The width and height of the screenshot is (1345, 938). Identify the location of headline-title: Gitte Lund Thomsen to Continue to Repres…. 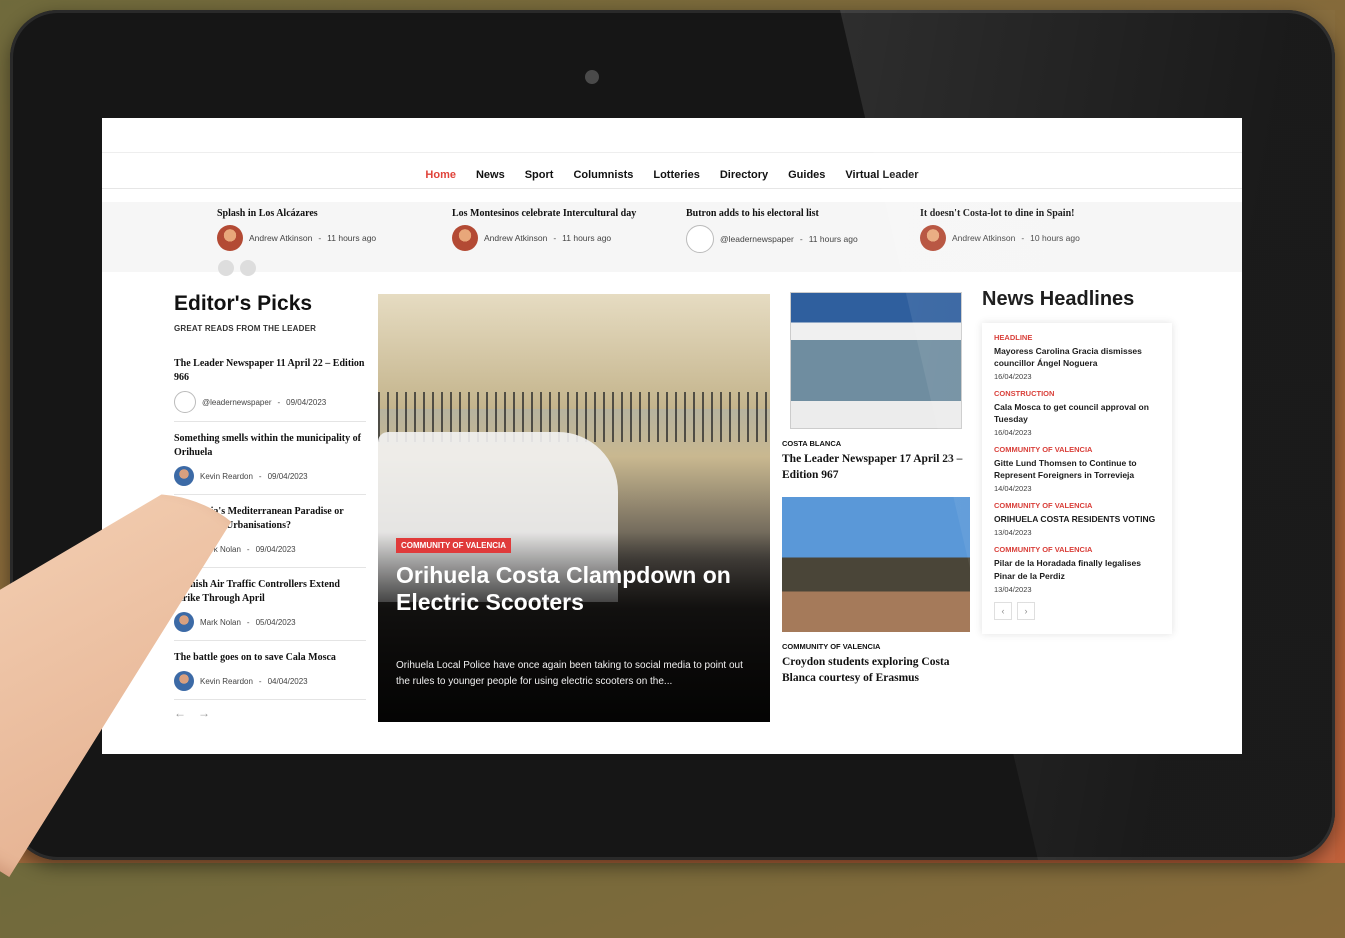
(1077, 469).